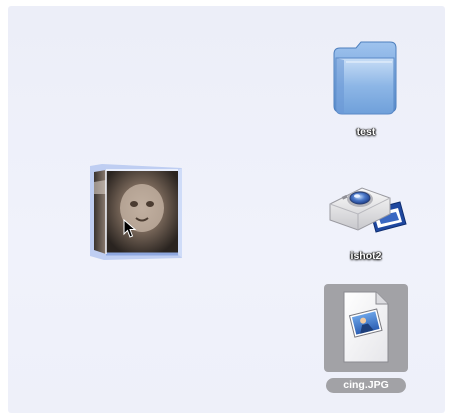 The width and height of the screenshot is (453, 419). I want to click on desktop-item-cing-jpg: cing.JPG, so click(366, 339).